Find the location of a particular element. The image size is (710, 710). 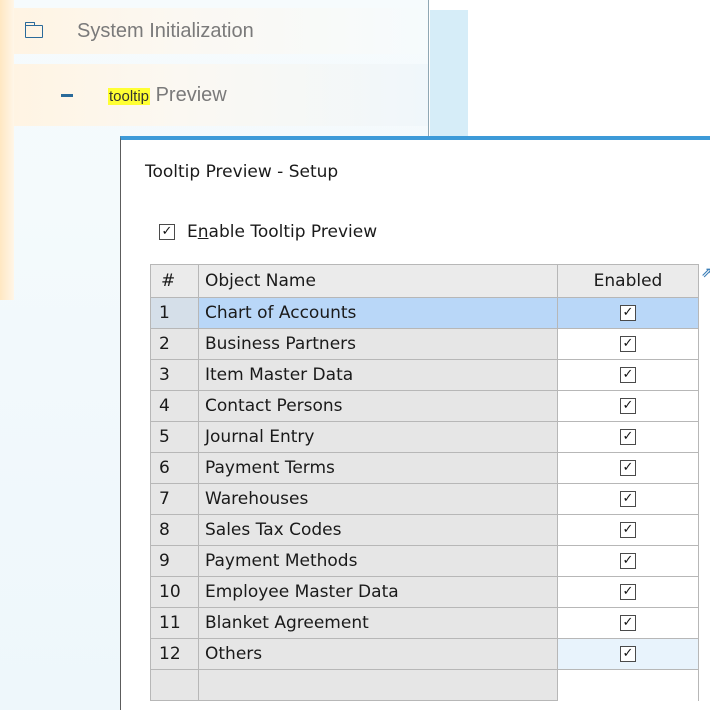

table-row: 12 Others ✓ is located at coordinates (424, 654).